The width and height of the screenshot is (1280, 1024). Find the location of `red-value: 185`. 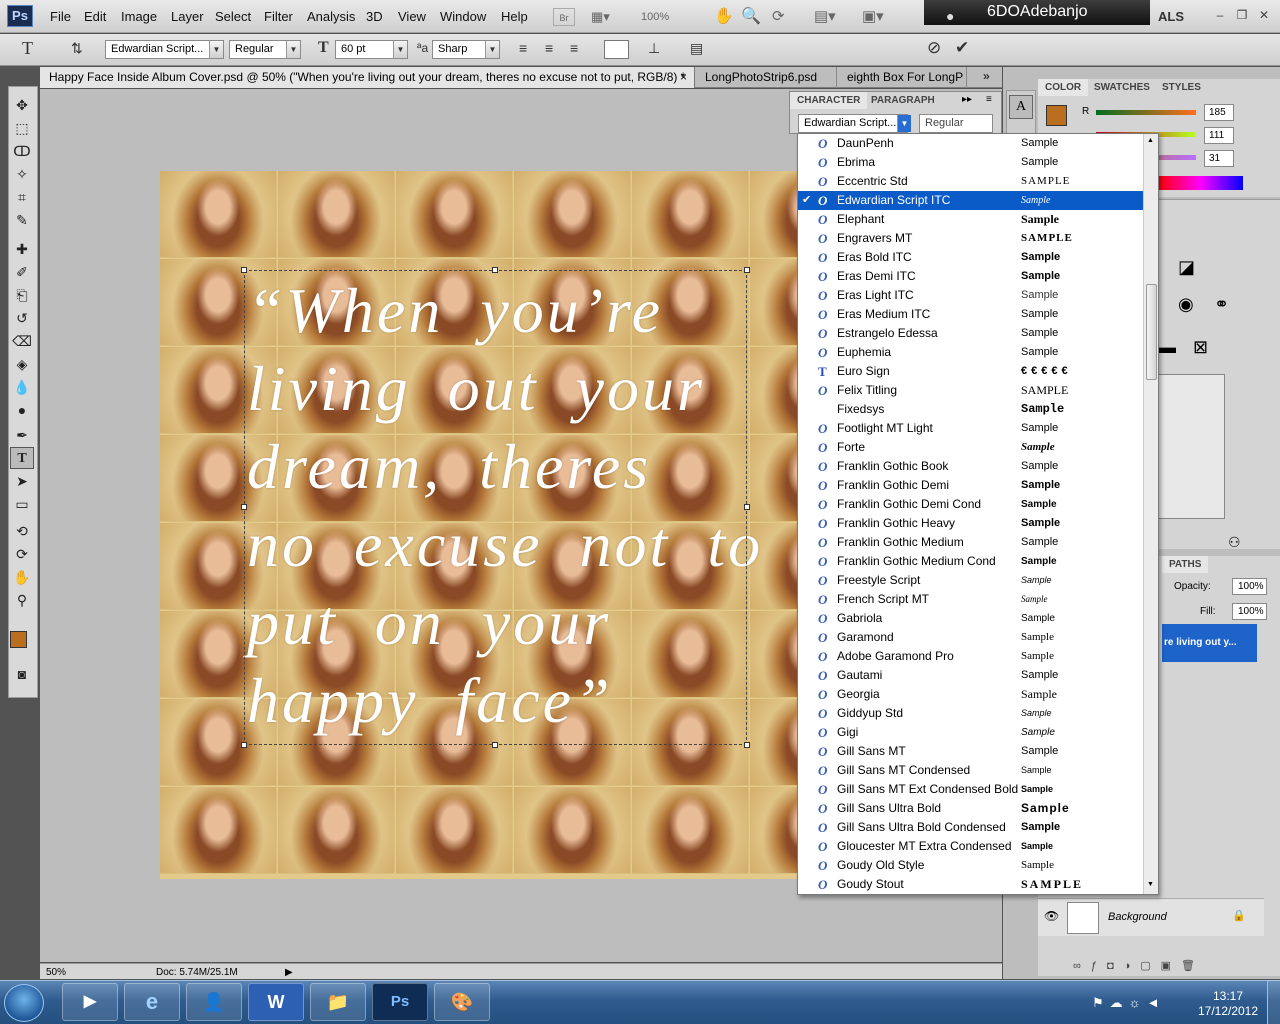

red-value: 185 is located at coordinates (1219, 112).